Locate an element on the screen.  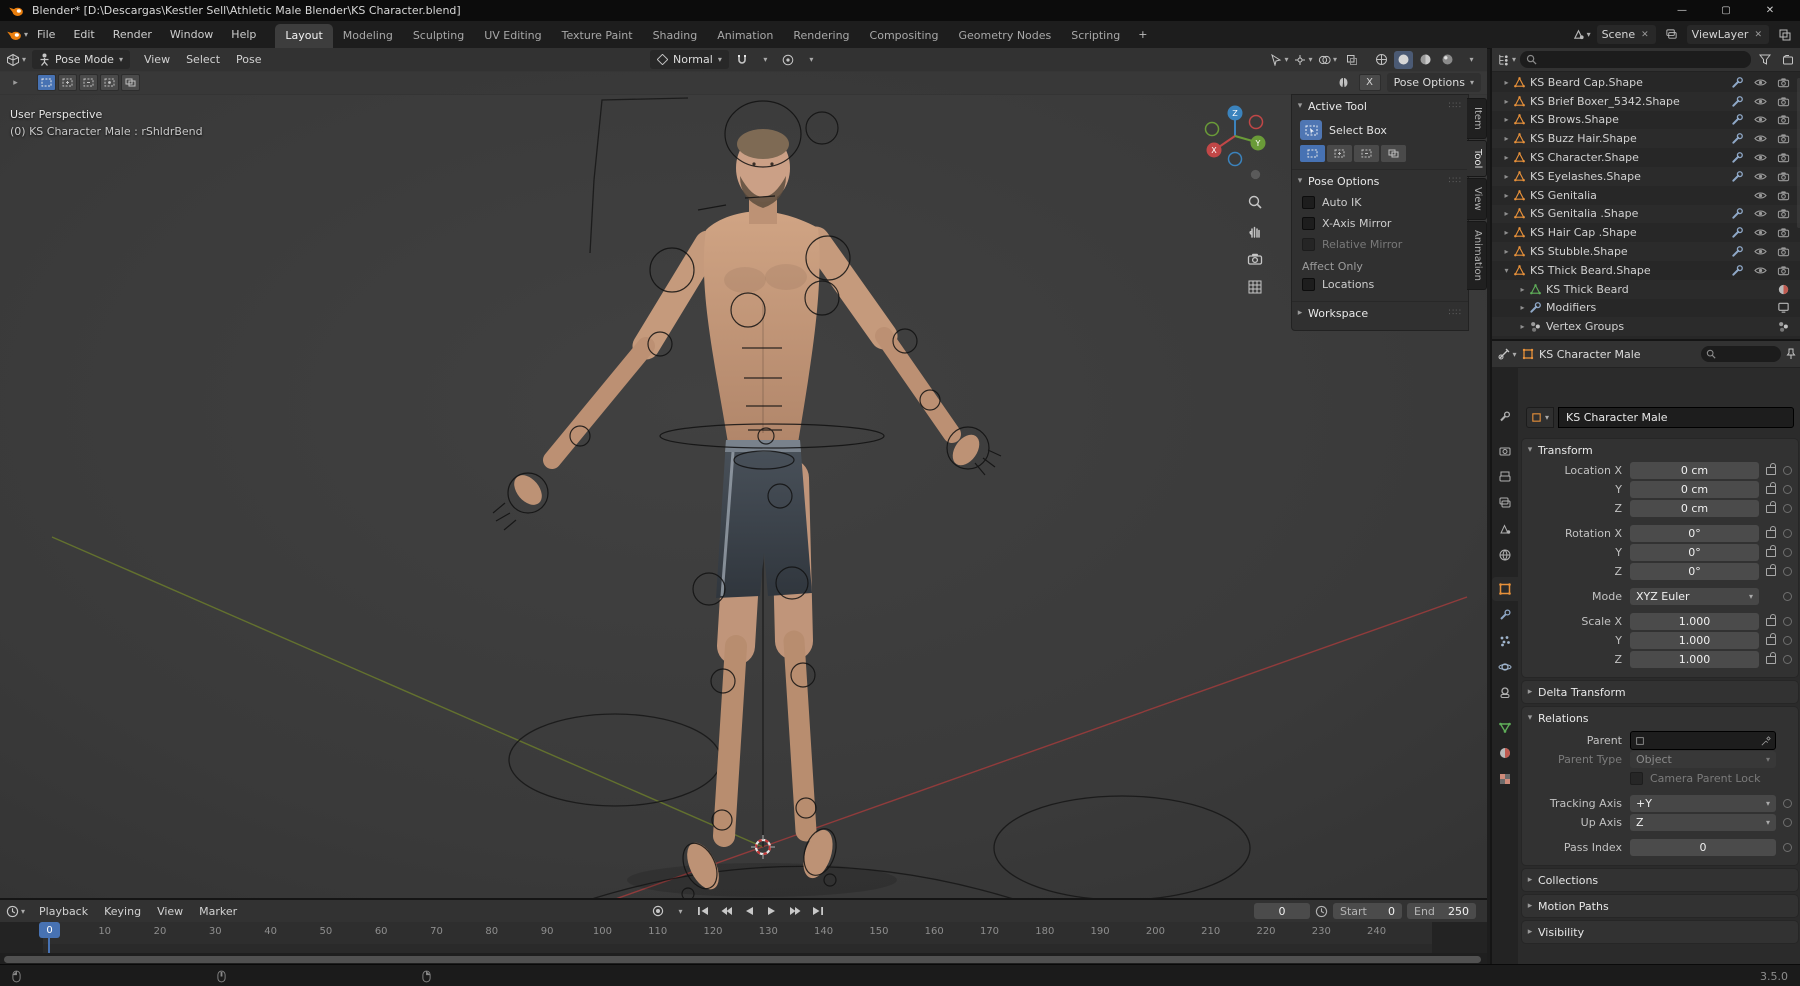
shading-solid-button is located at coordinates (1403, 59).